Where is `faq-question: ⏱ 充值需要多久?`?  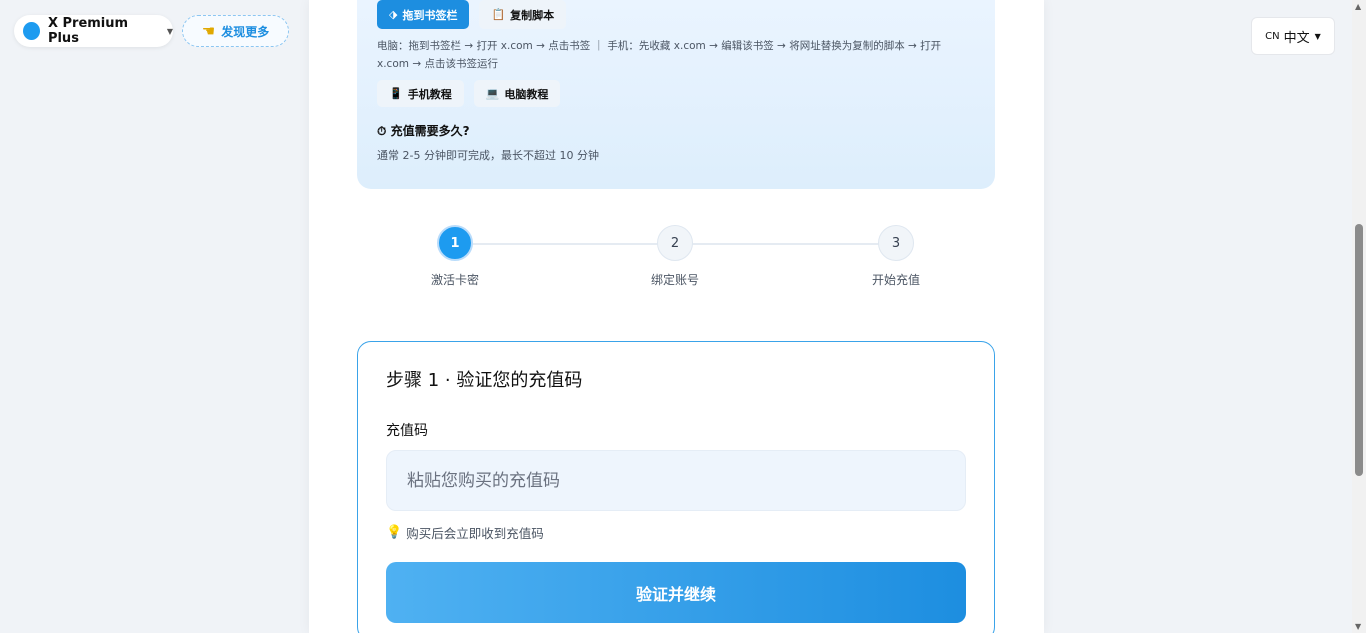 faq-question: ⏱ 充值需要多久? is located at coordinates (423, 130).